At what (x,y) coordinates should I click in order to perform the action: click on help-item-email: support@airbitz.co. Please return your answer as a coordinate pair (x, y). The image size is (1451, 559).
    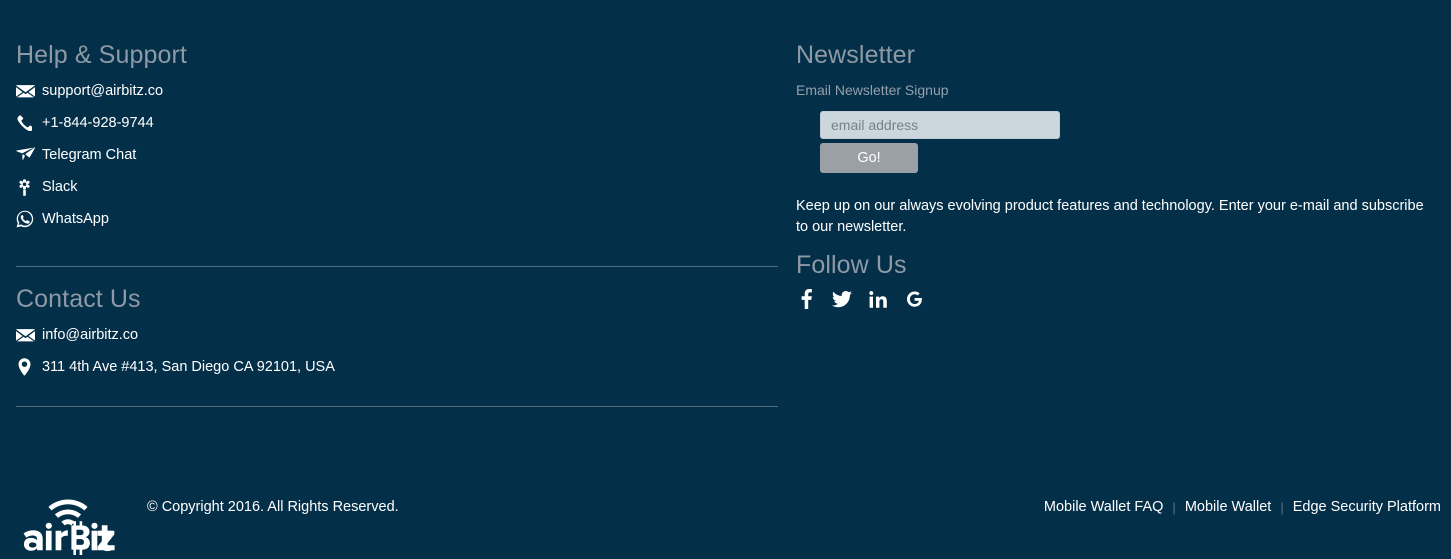
    Looking at the image, I should click on (89, 91).